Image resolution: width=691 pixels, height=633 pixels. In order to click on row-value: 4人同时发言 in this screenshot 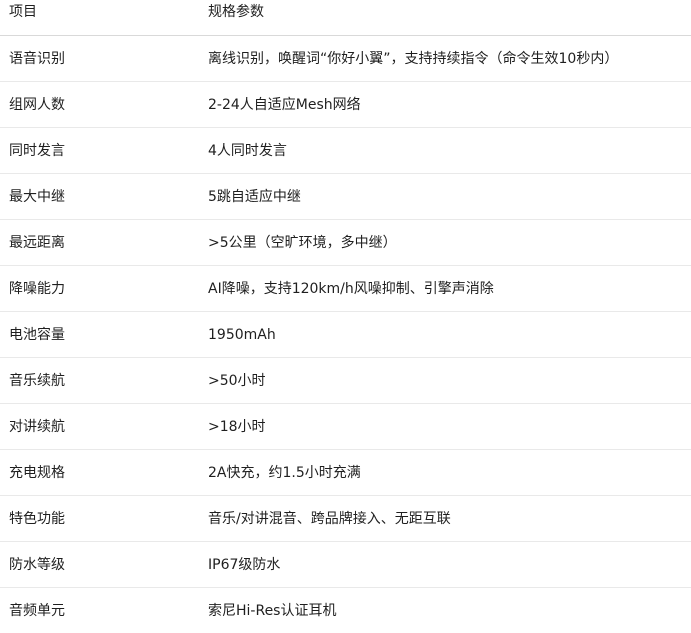, I will do `click(449, 151)`.